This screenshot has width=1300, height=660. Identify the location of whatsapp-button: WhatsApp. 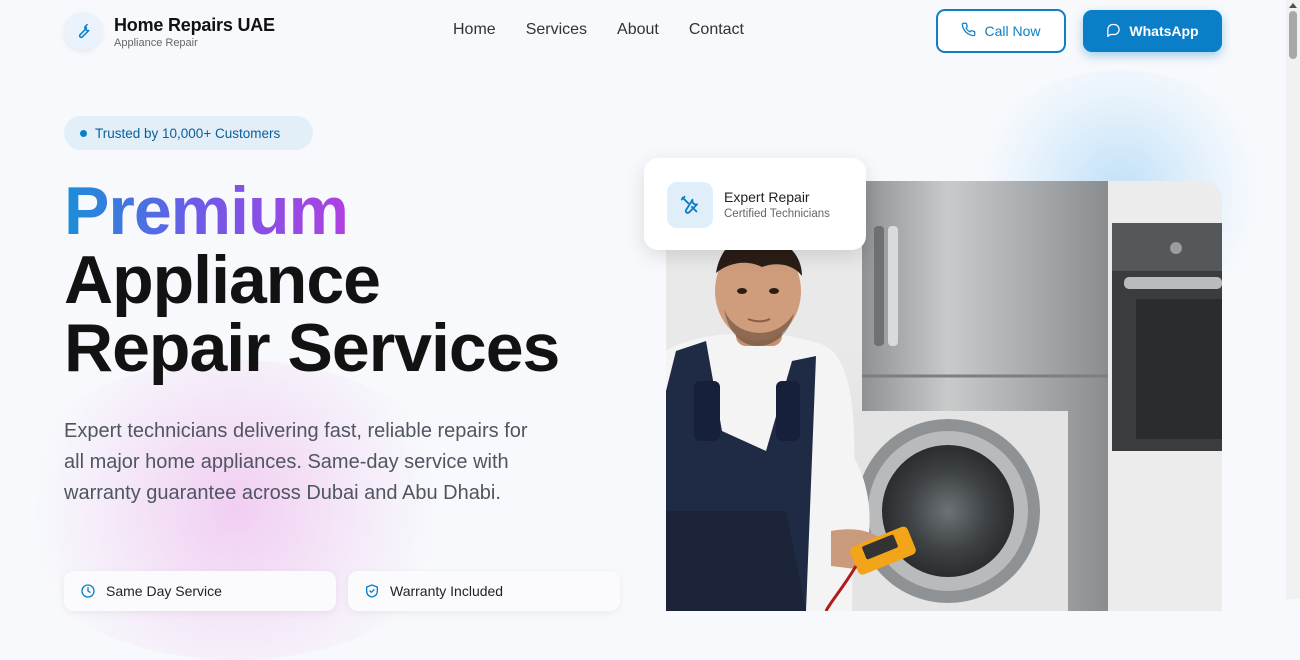
(1152, 31).